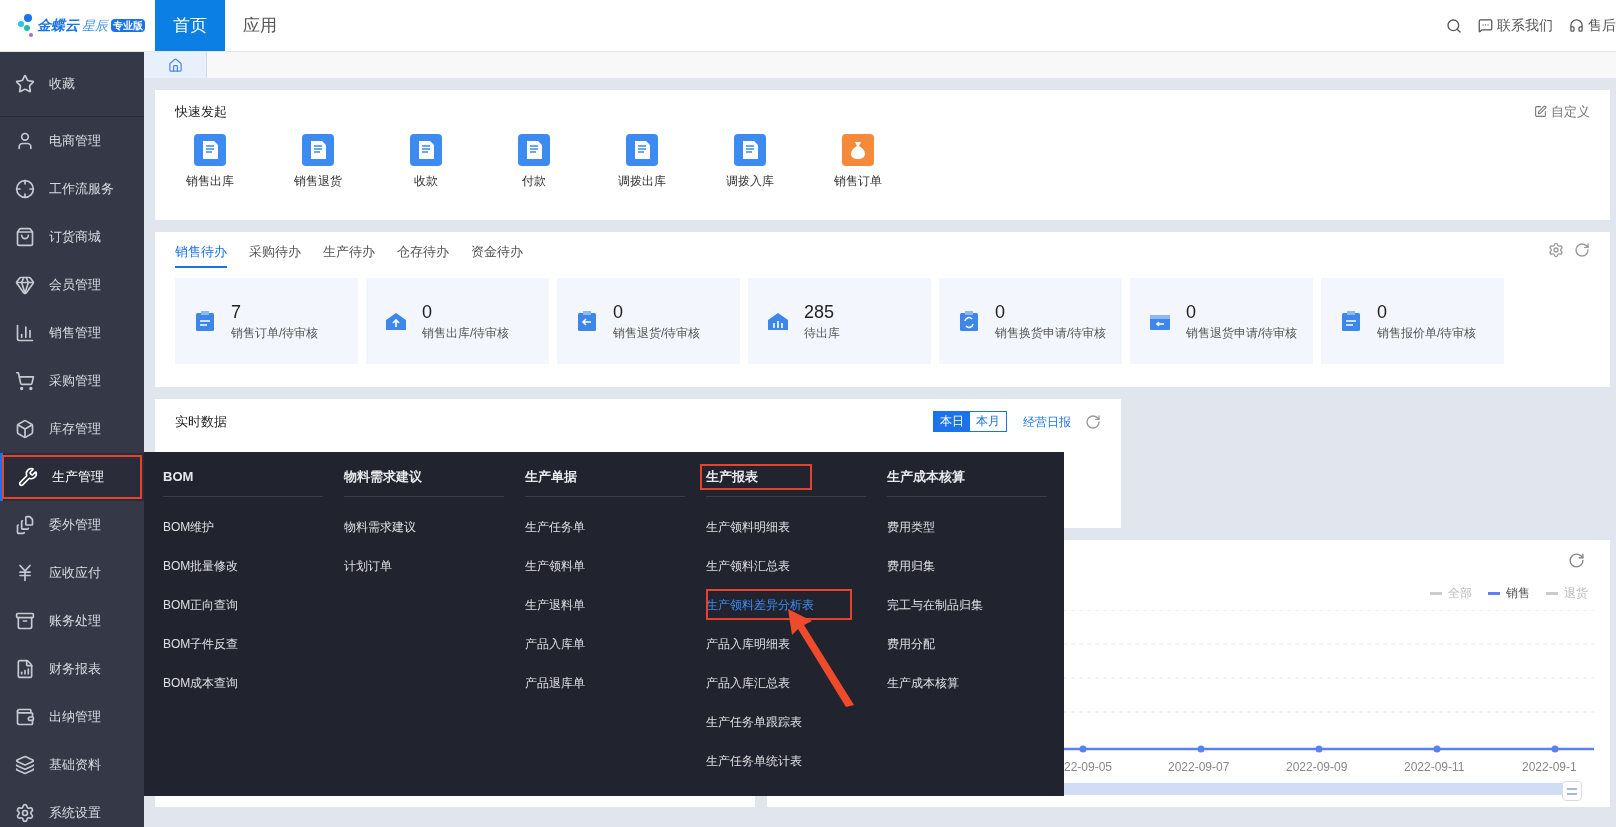 Image resolution: width=1616 pixels, height=827 pixels. Describe the element at coordinates (1556, 250) in the screenshot. I see `settings-icon` at that location.